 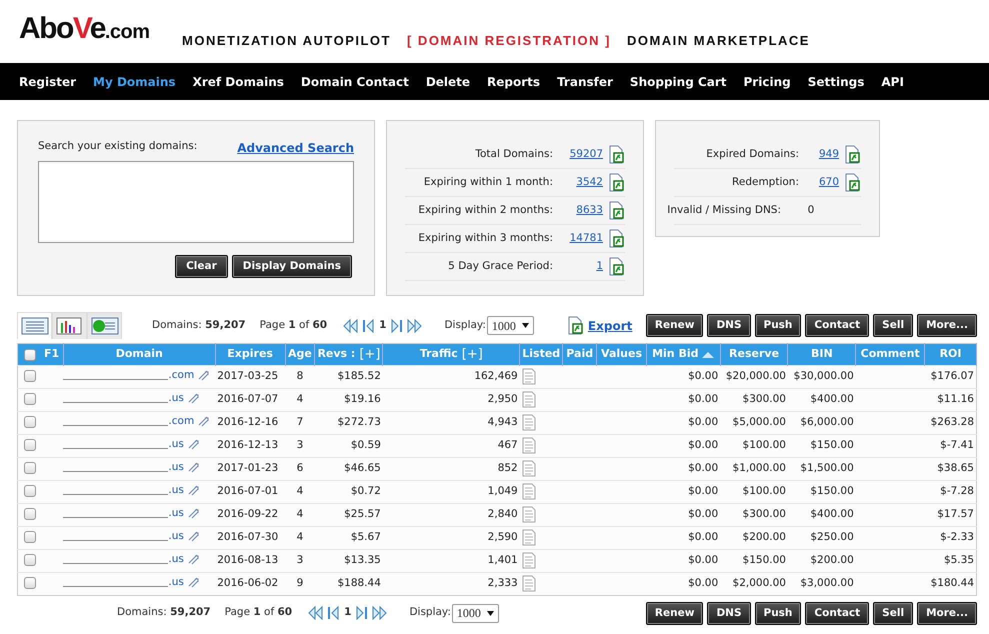 I want to click on top-nav-link: DOMAIN MARKETPLACE, so click(x=718, y=40).